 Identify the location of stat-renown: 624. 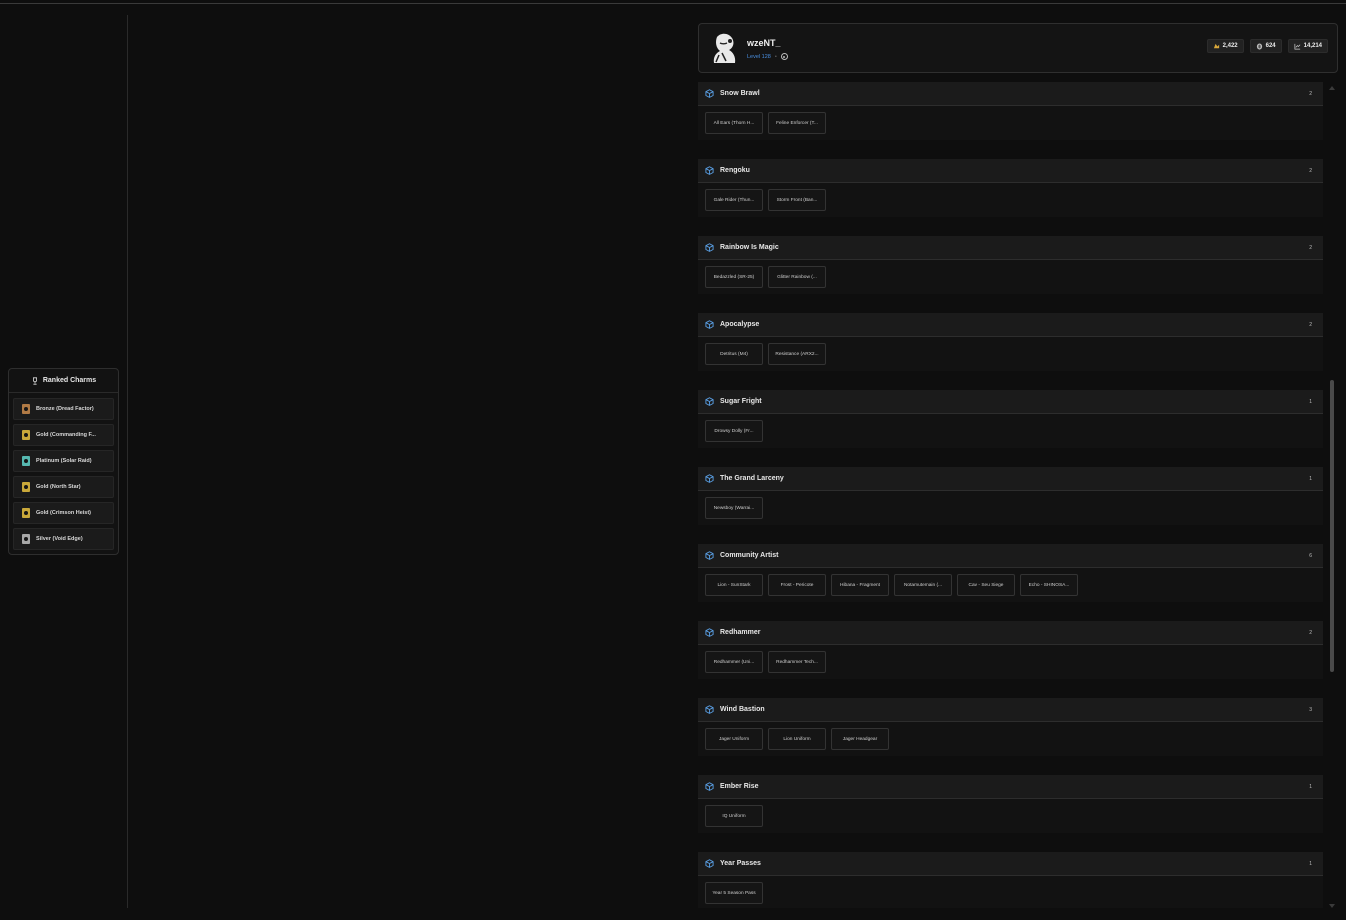
(1265, 46).